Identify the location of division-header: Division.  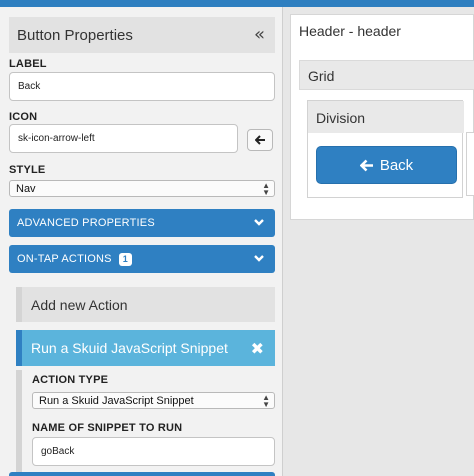
(386, 117).